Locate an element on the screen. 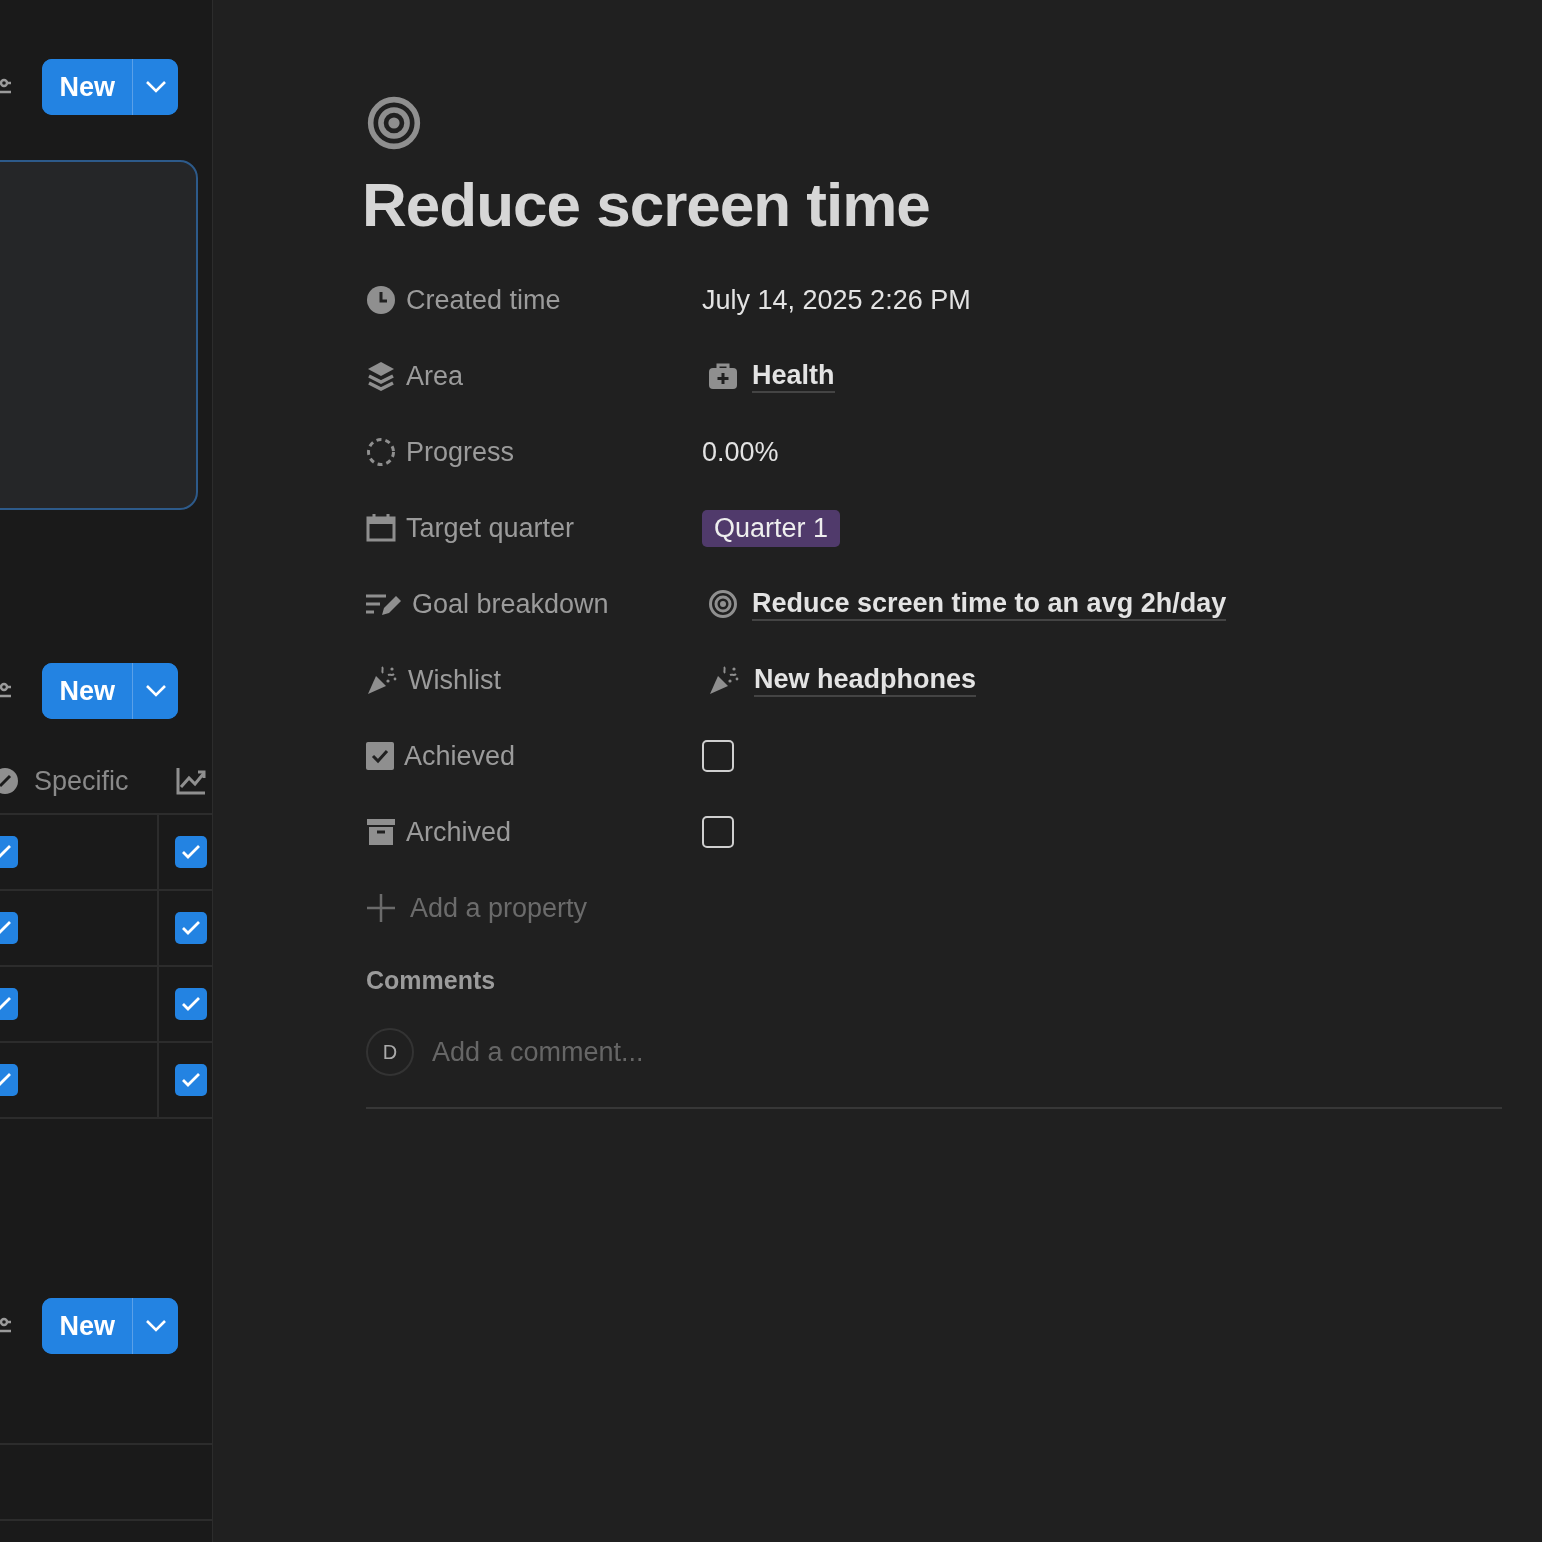 Image resolution: width=1542 pixels, height=1542 pixels. first-aid-kit-icon is located at coordinates (723, 376).